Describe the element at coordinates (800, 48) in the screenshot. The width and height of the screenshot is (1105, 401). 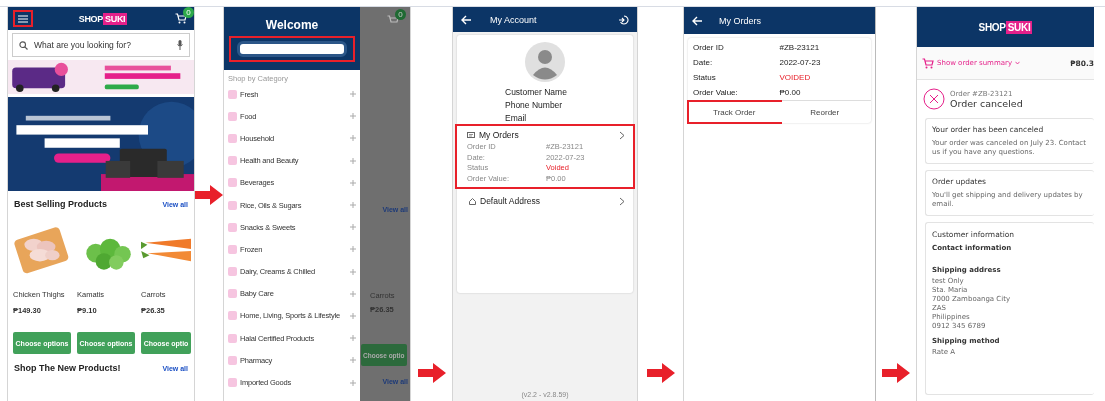
I see `row-value: #ZB-23121` at that location.